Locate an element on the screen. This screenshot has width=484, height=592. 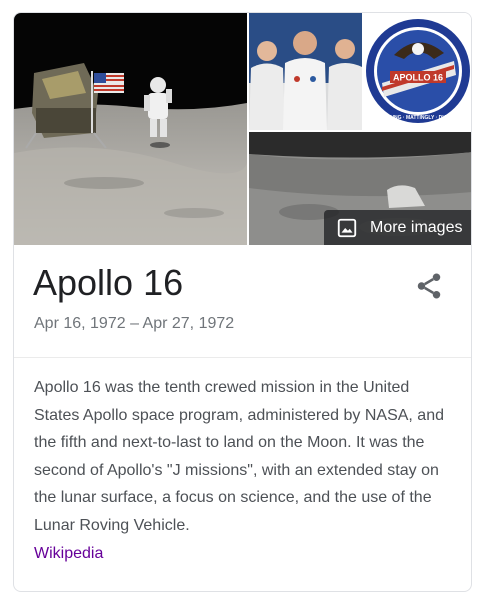
mission-dates: Apr 16, 1972 – Apr 27, 1972 is located at coordinates (134, 323).